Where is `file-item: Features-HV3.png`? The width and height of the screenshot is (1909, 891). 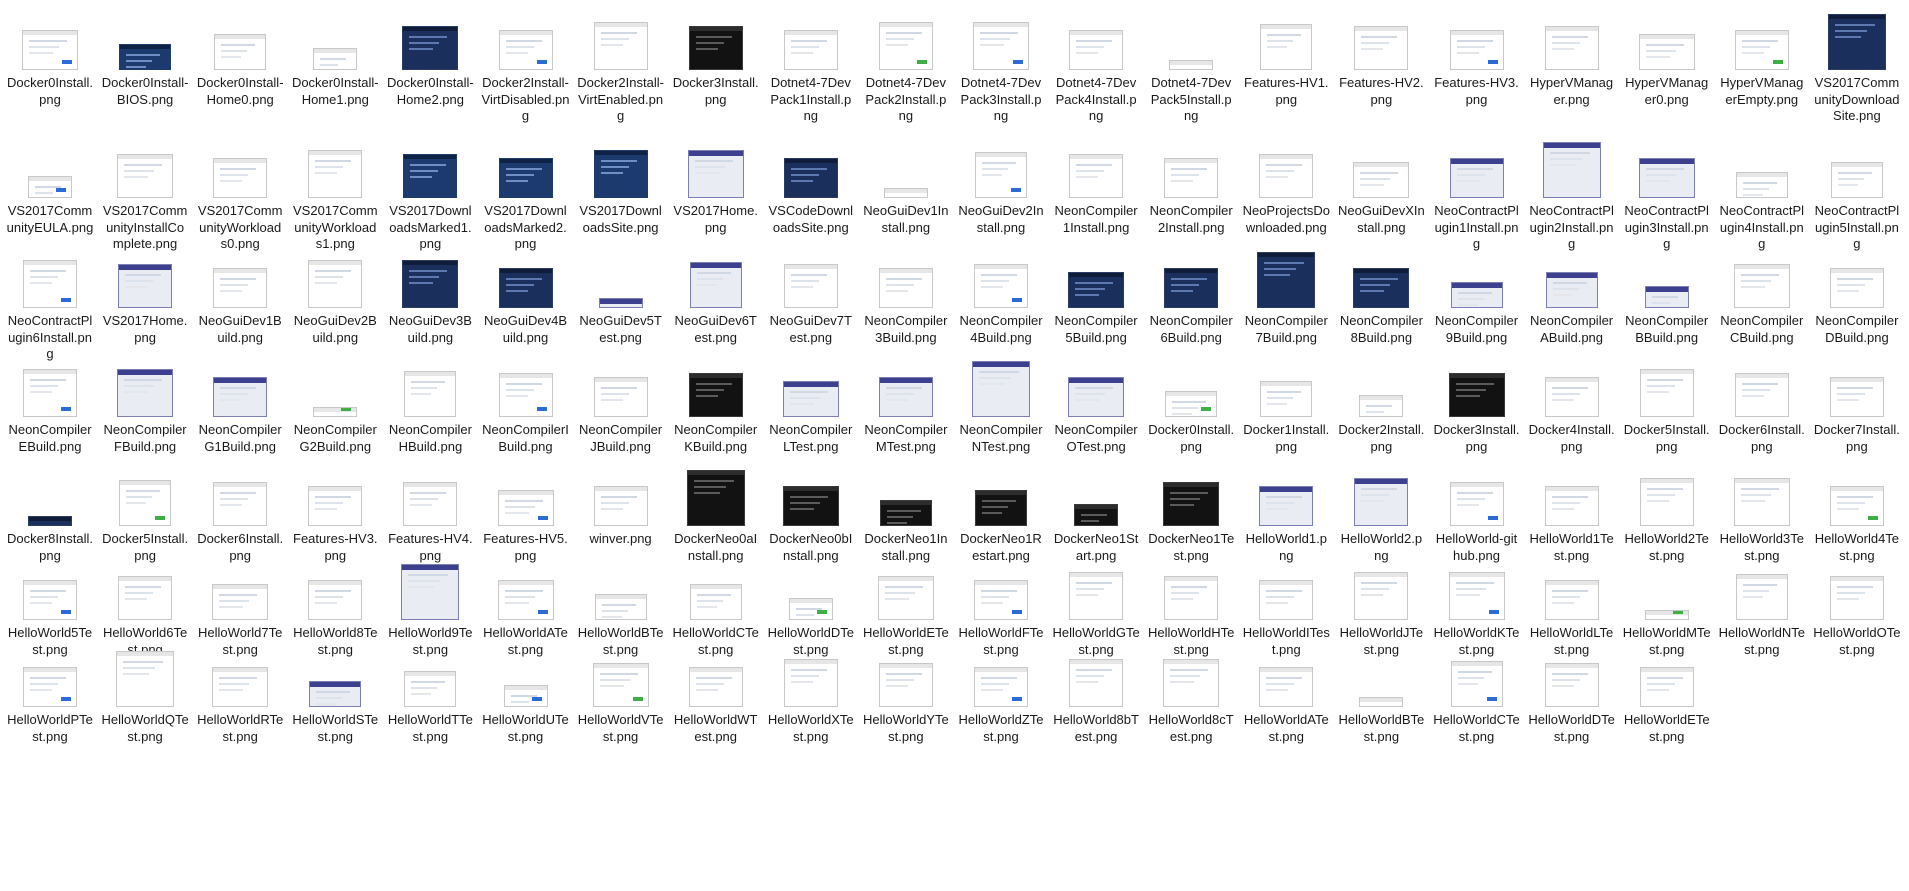 file-item: Features-HV3.png is located at coordinates (1477, 61).